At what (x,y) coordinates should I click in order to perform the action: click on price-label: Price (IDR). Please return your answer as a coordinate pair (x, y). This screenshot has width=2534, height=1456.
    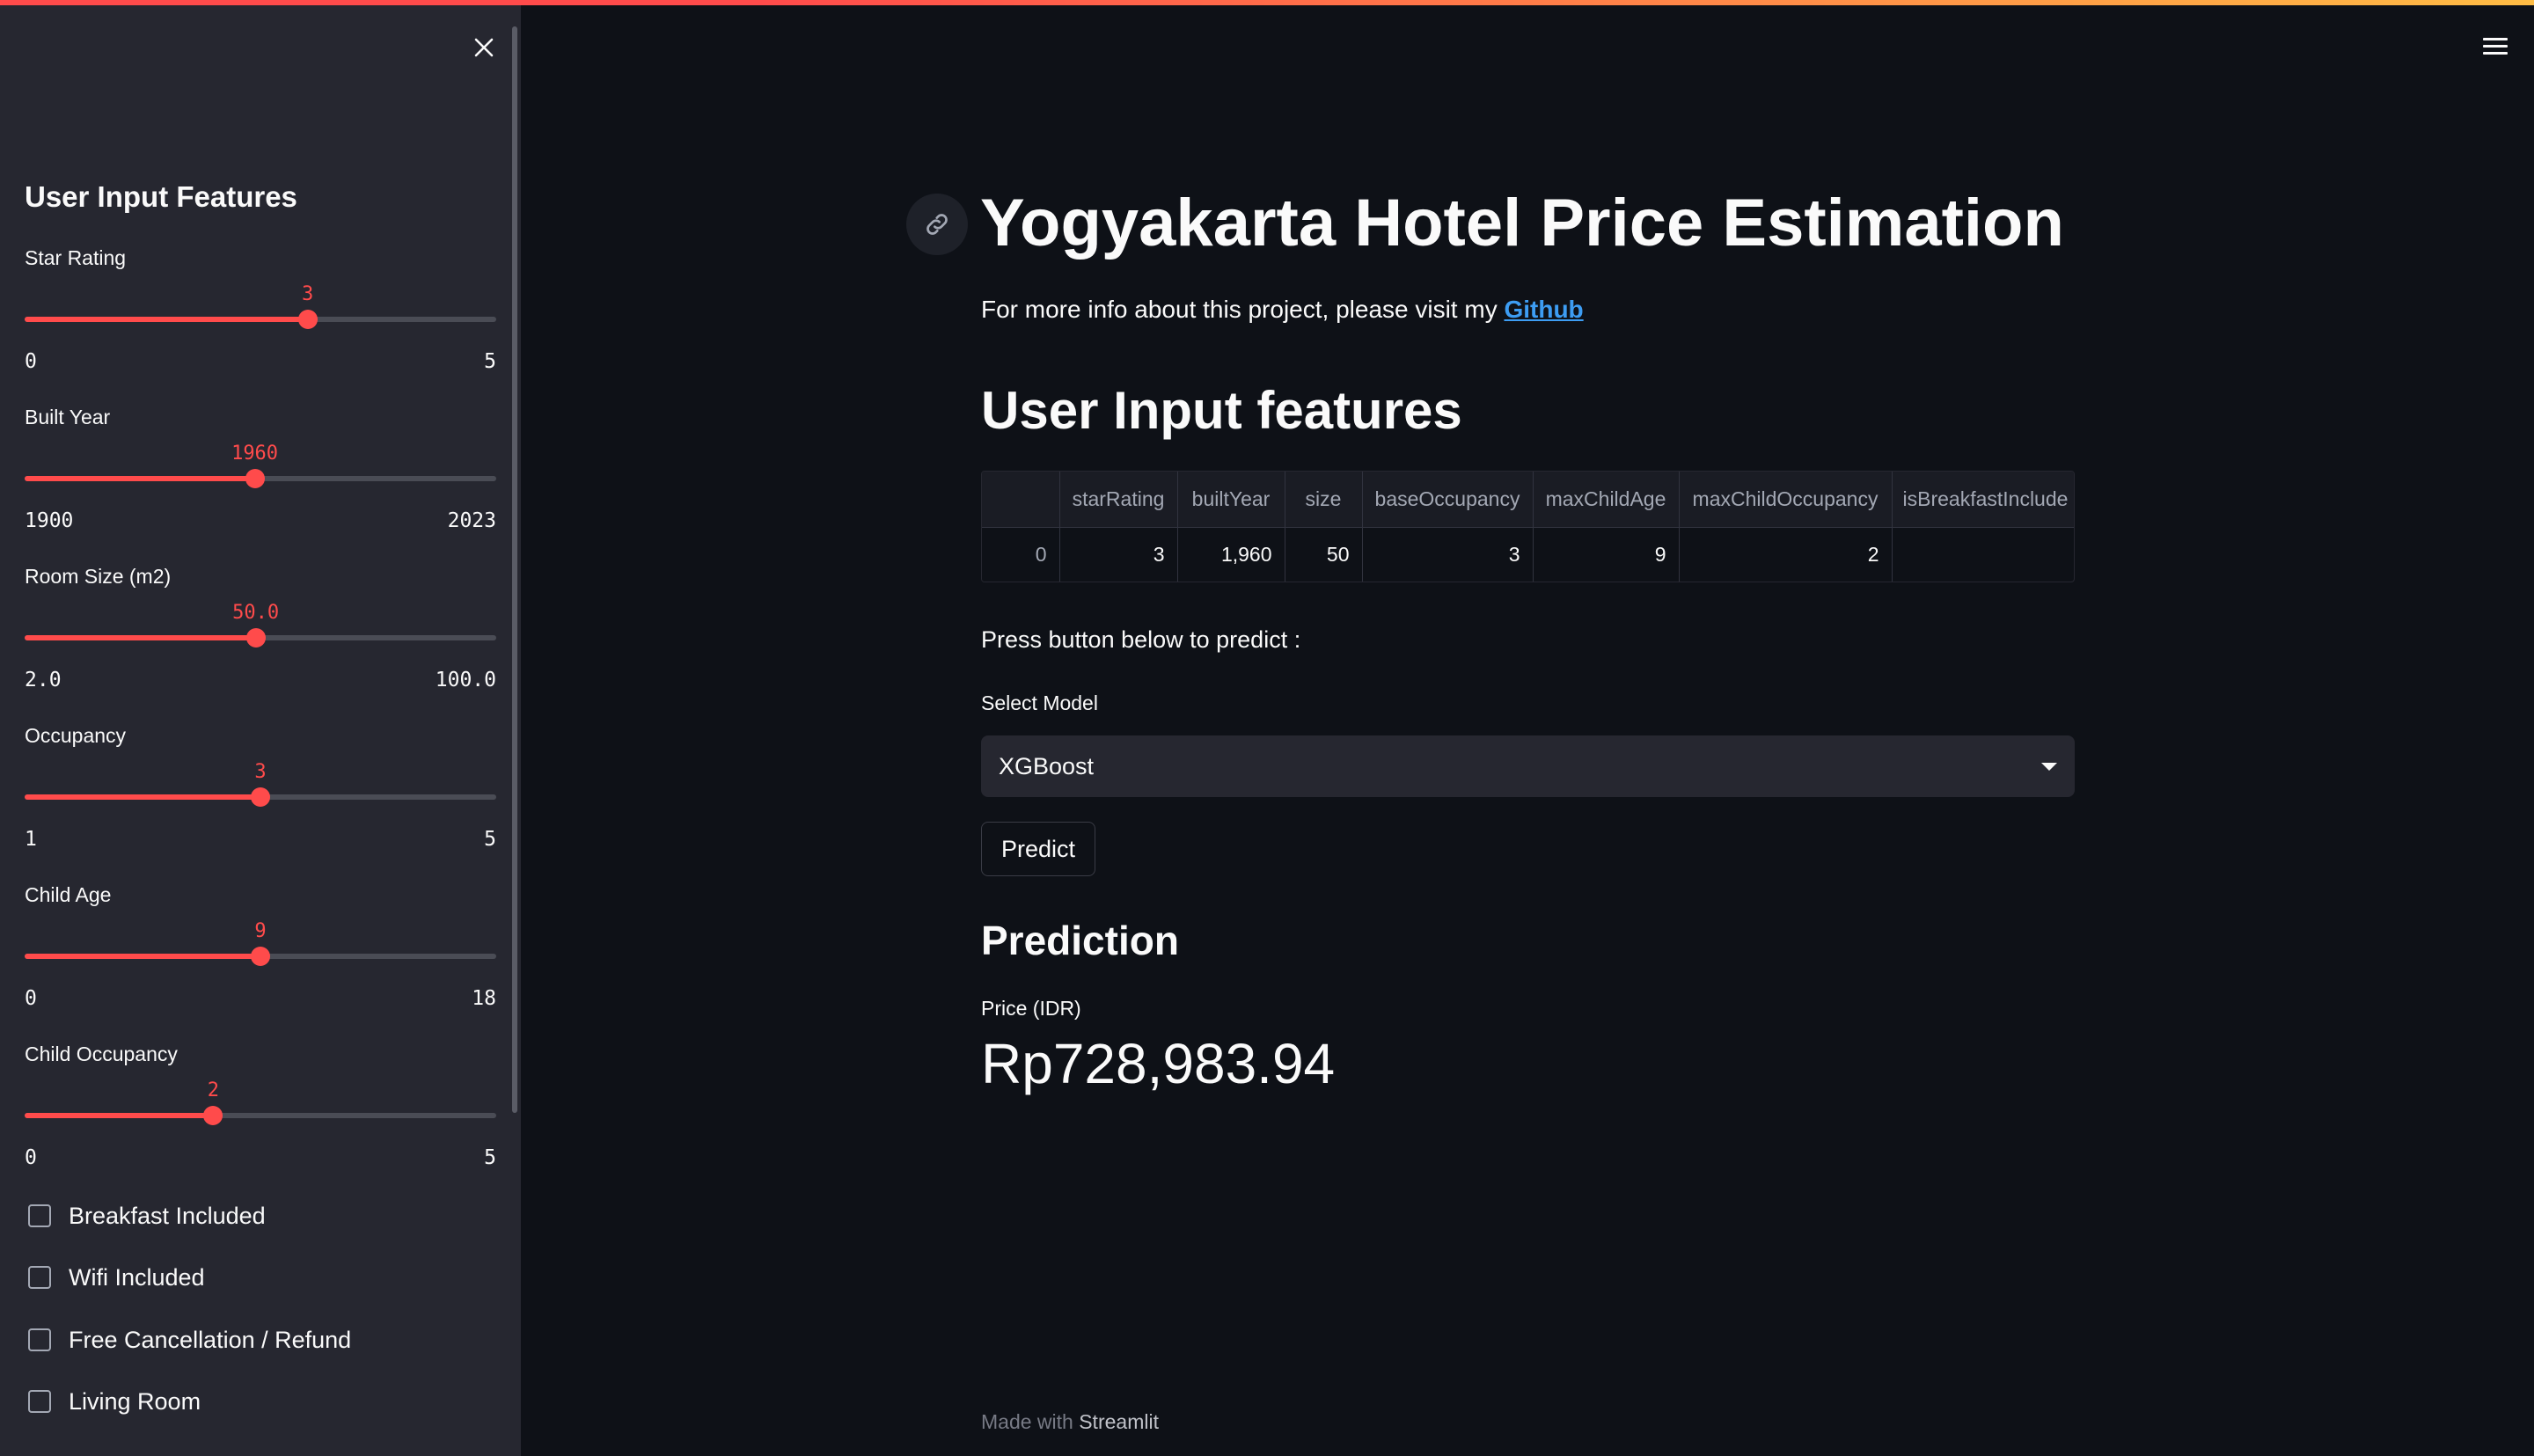
    Looking at the image, I should click on (1031, 1008).